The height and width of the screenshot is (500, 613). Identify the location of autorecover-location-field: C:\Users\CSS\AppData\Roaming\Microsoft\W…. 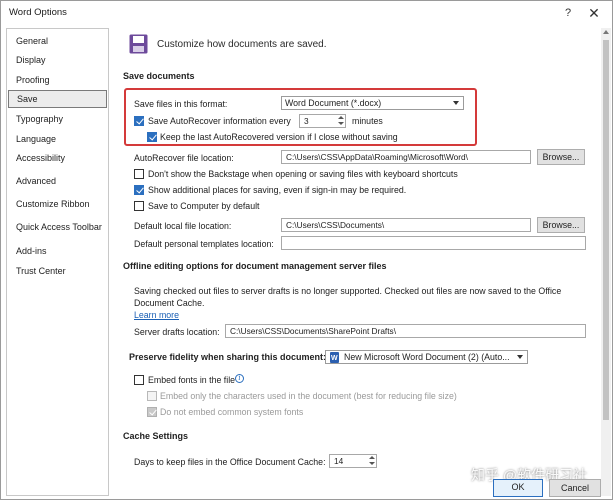
(406, 157).